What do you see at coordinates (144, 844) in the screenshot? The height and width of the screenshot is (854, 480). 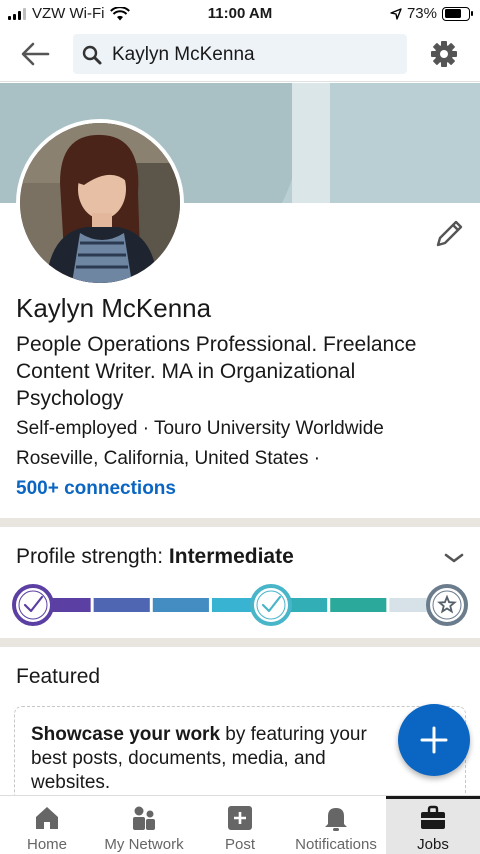 I see `nav-label-my-network: My Network` at bounding box center [144, 844].